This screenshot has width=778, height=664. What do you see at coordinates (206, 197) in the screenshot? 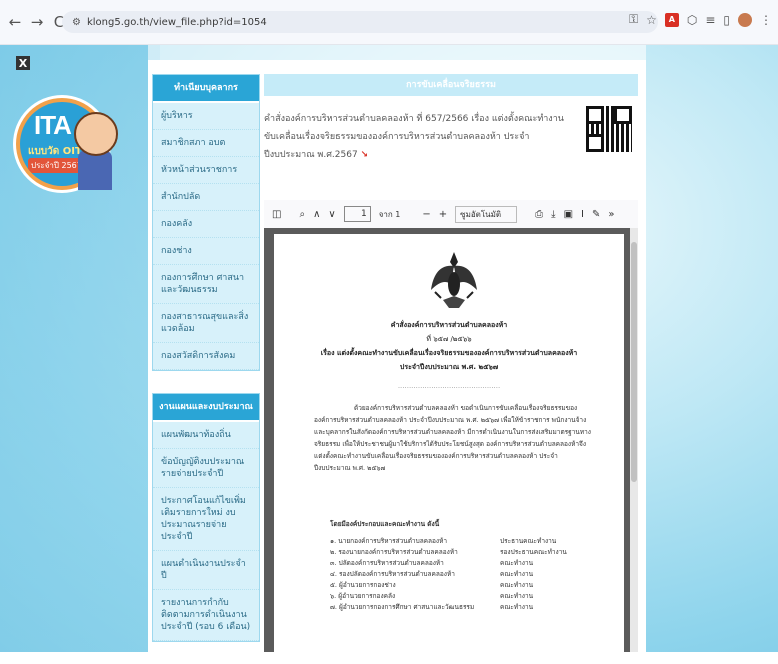
I see `sidebar-personnel-item: สำนักปลัด` at bounding box center [206, 197].